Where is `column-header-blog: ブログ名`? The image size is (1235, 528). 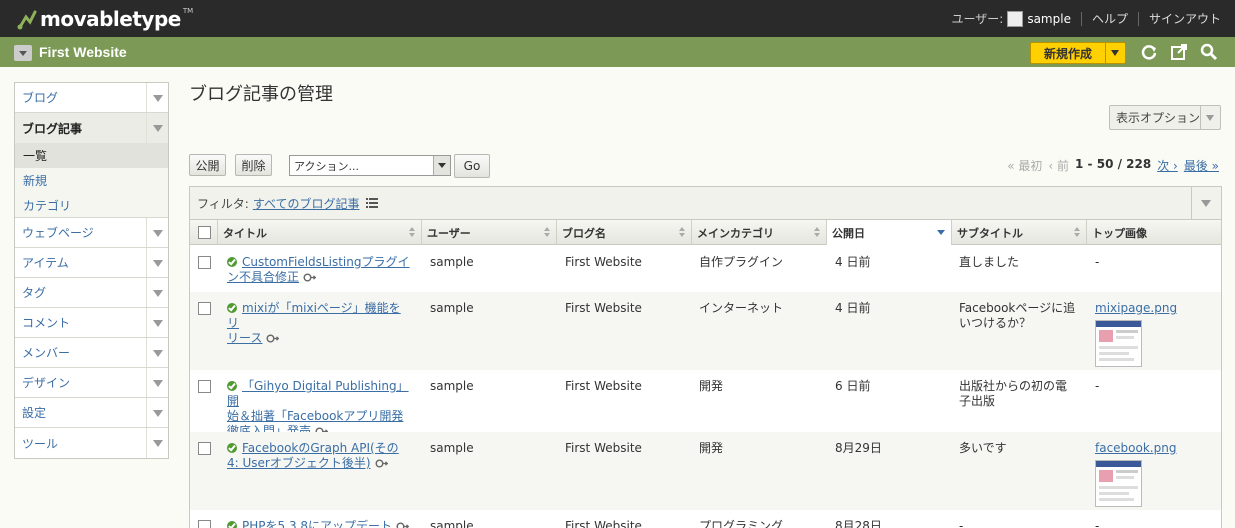 column-header-blog: ブログ名 is located at coordinates (624, 232).